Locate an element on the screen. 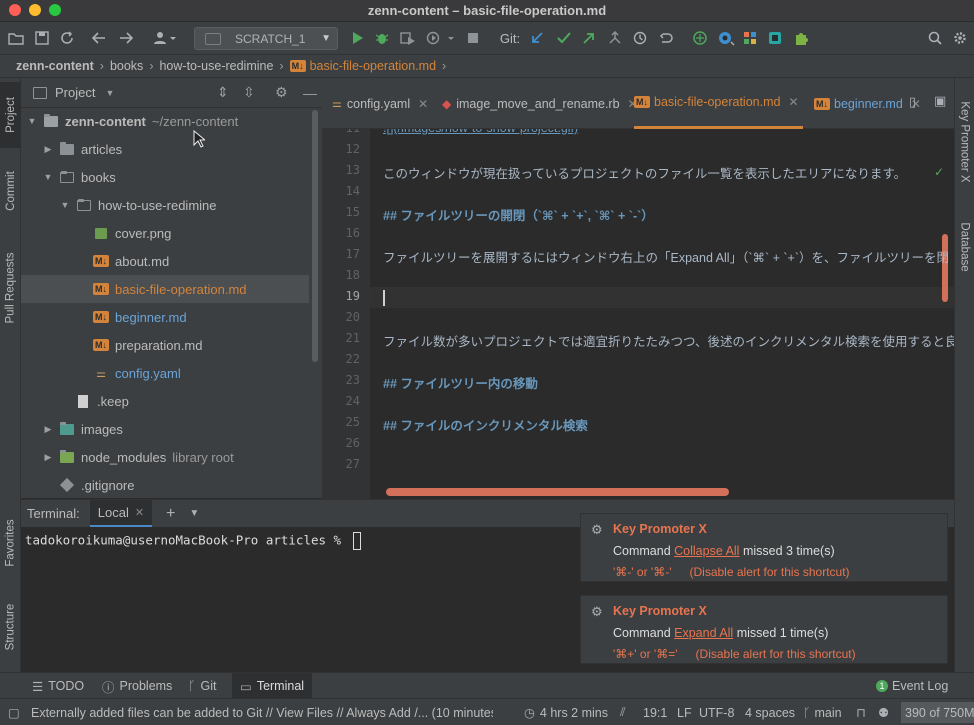  horizontal-scrollbar is located at coordinates (557, 492).